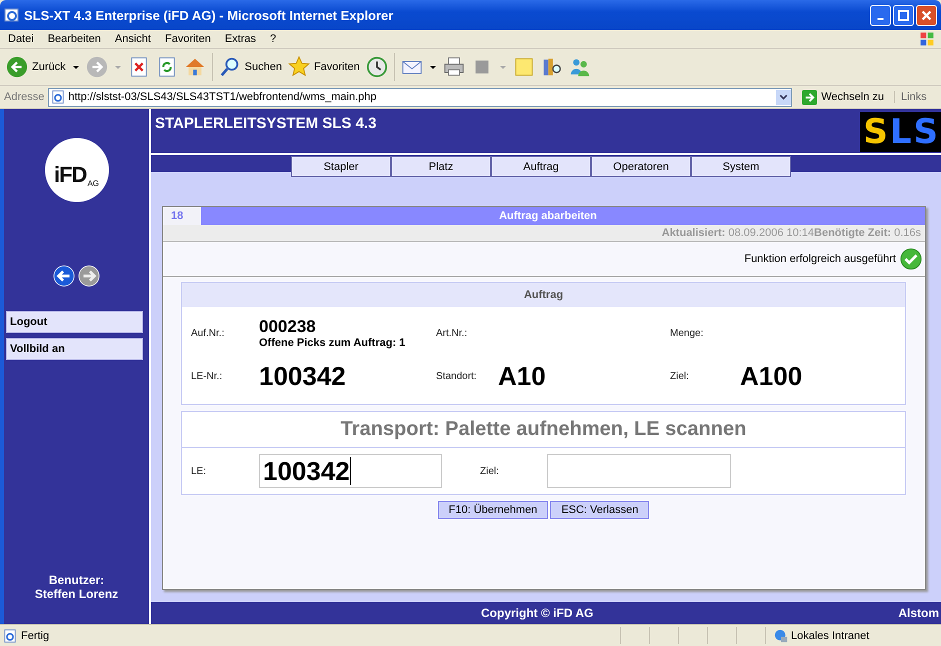 The width and height of the screenshot is (941, 646). Describe the element at coordinates (880, 19) in the screenshot. I see `minimize-icon` at that location.